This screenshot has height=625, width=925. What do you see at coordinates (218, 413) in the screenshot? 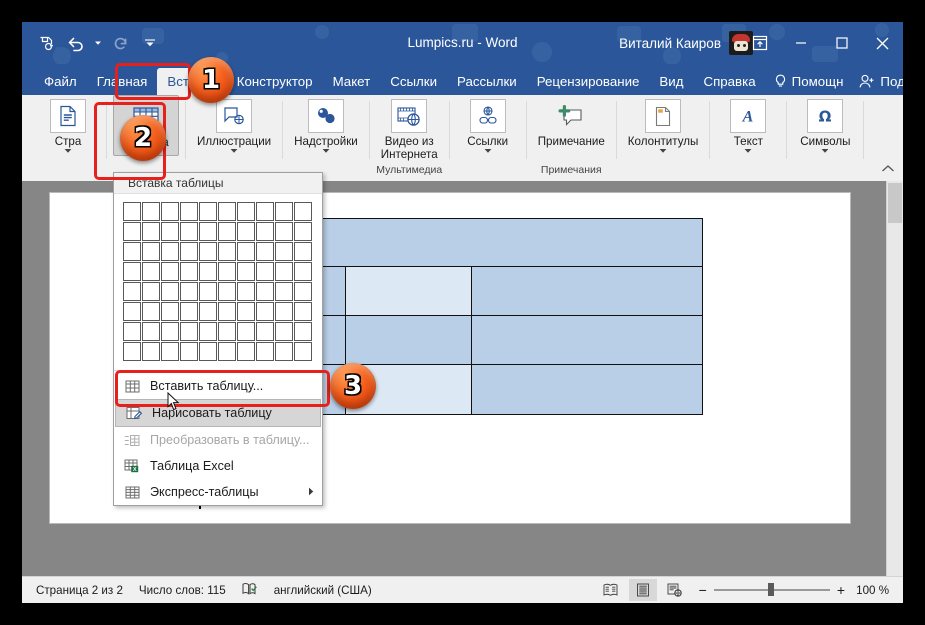
I see `draw-table-item: Нарисовать таблицу` at bounding box center [218, 413].